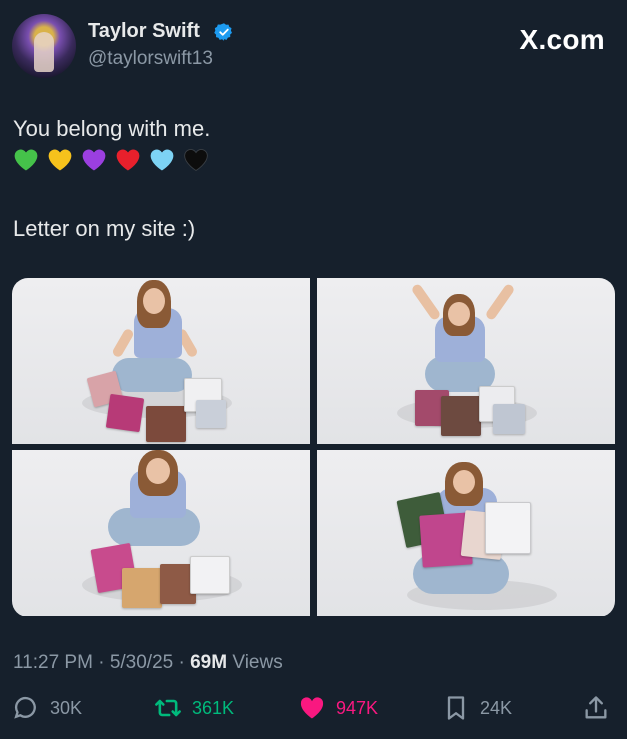 This screenshot has width=627, height=739. Describe the element at coordinates (144, 31) in the screenshot. I see `author-name: Taylor Swift` at that location.